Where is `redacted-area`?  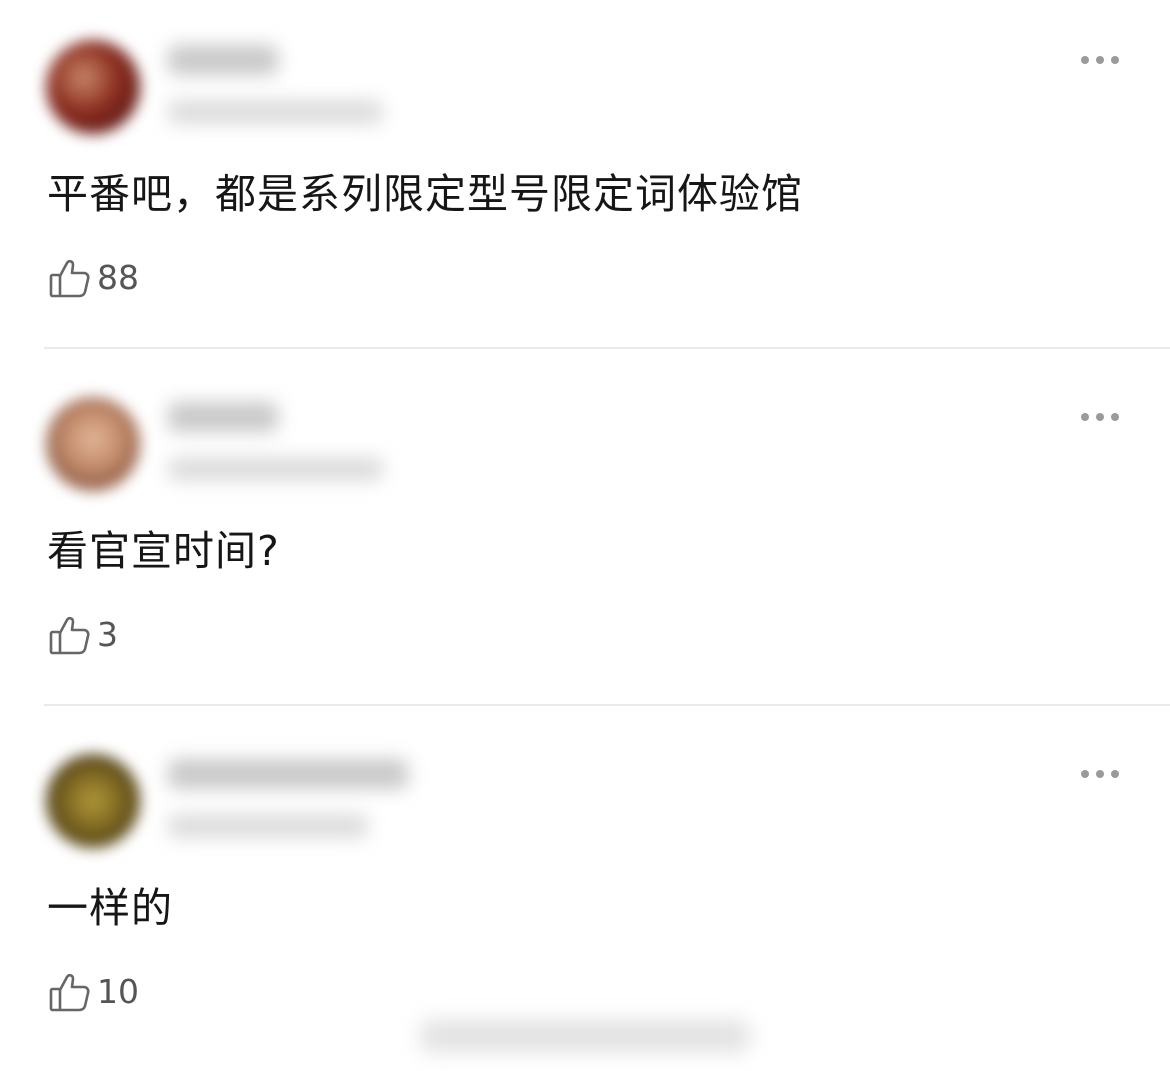 redacted-area is located at coordinates (585, 1036).